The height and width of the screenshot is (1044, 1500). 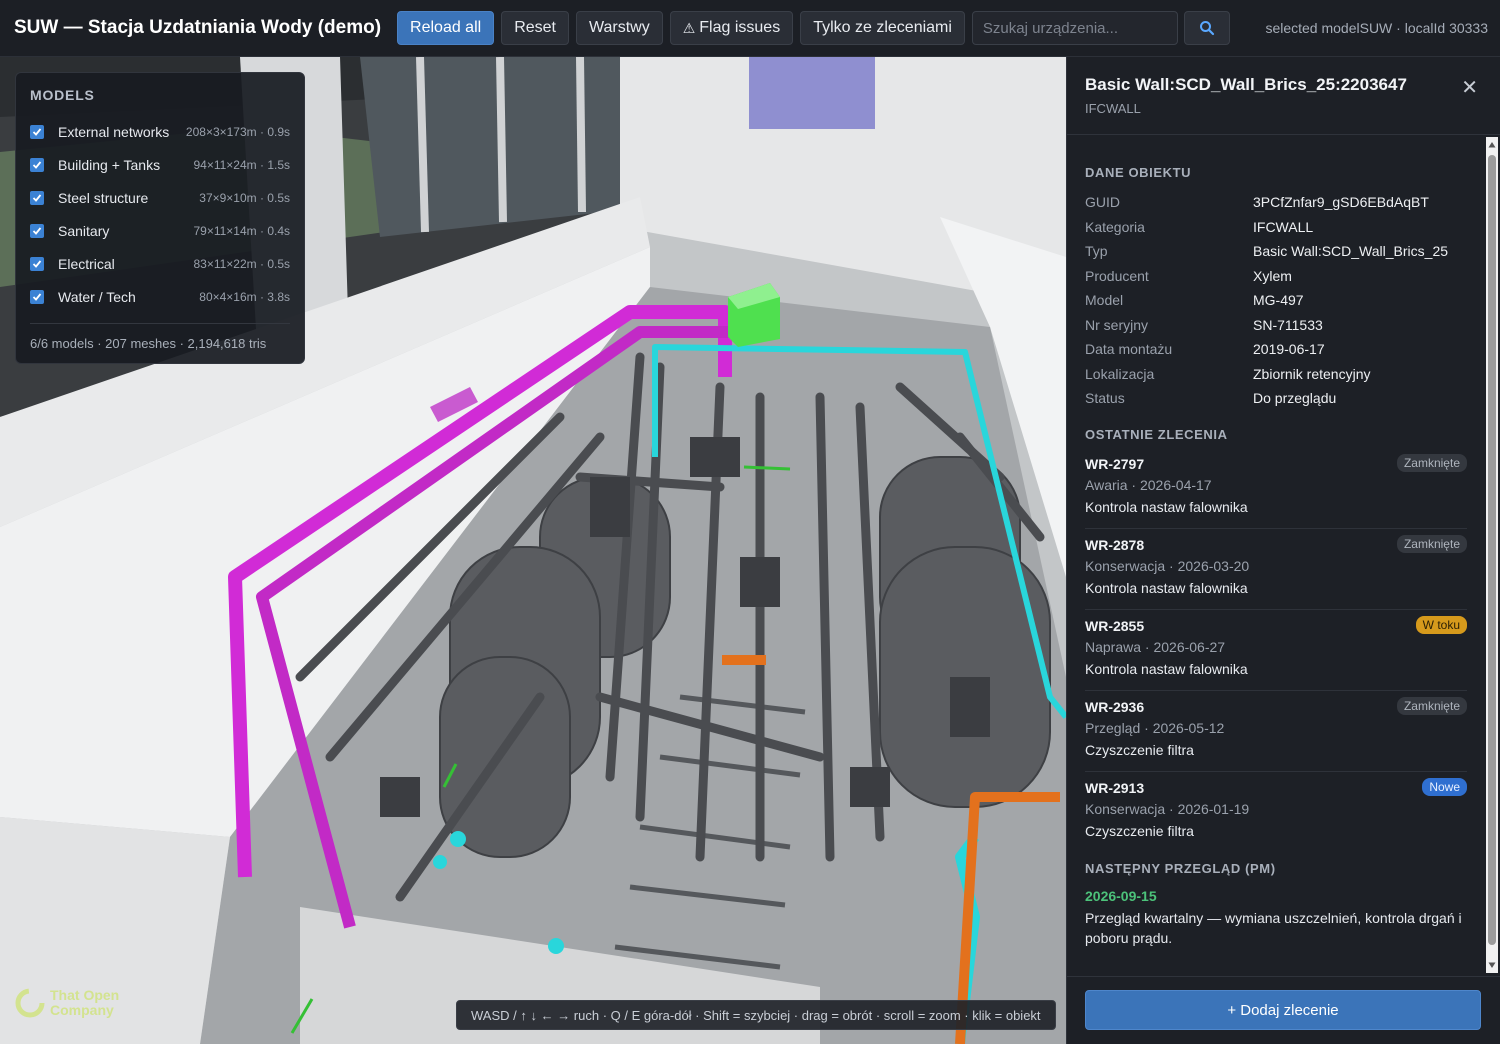 What do you see at coordinates (1289, 349) in the screenshot?
I see `prop-value: 2019-06-17` at bounding box center [1289, 349].